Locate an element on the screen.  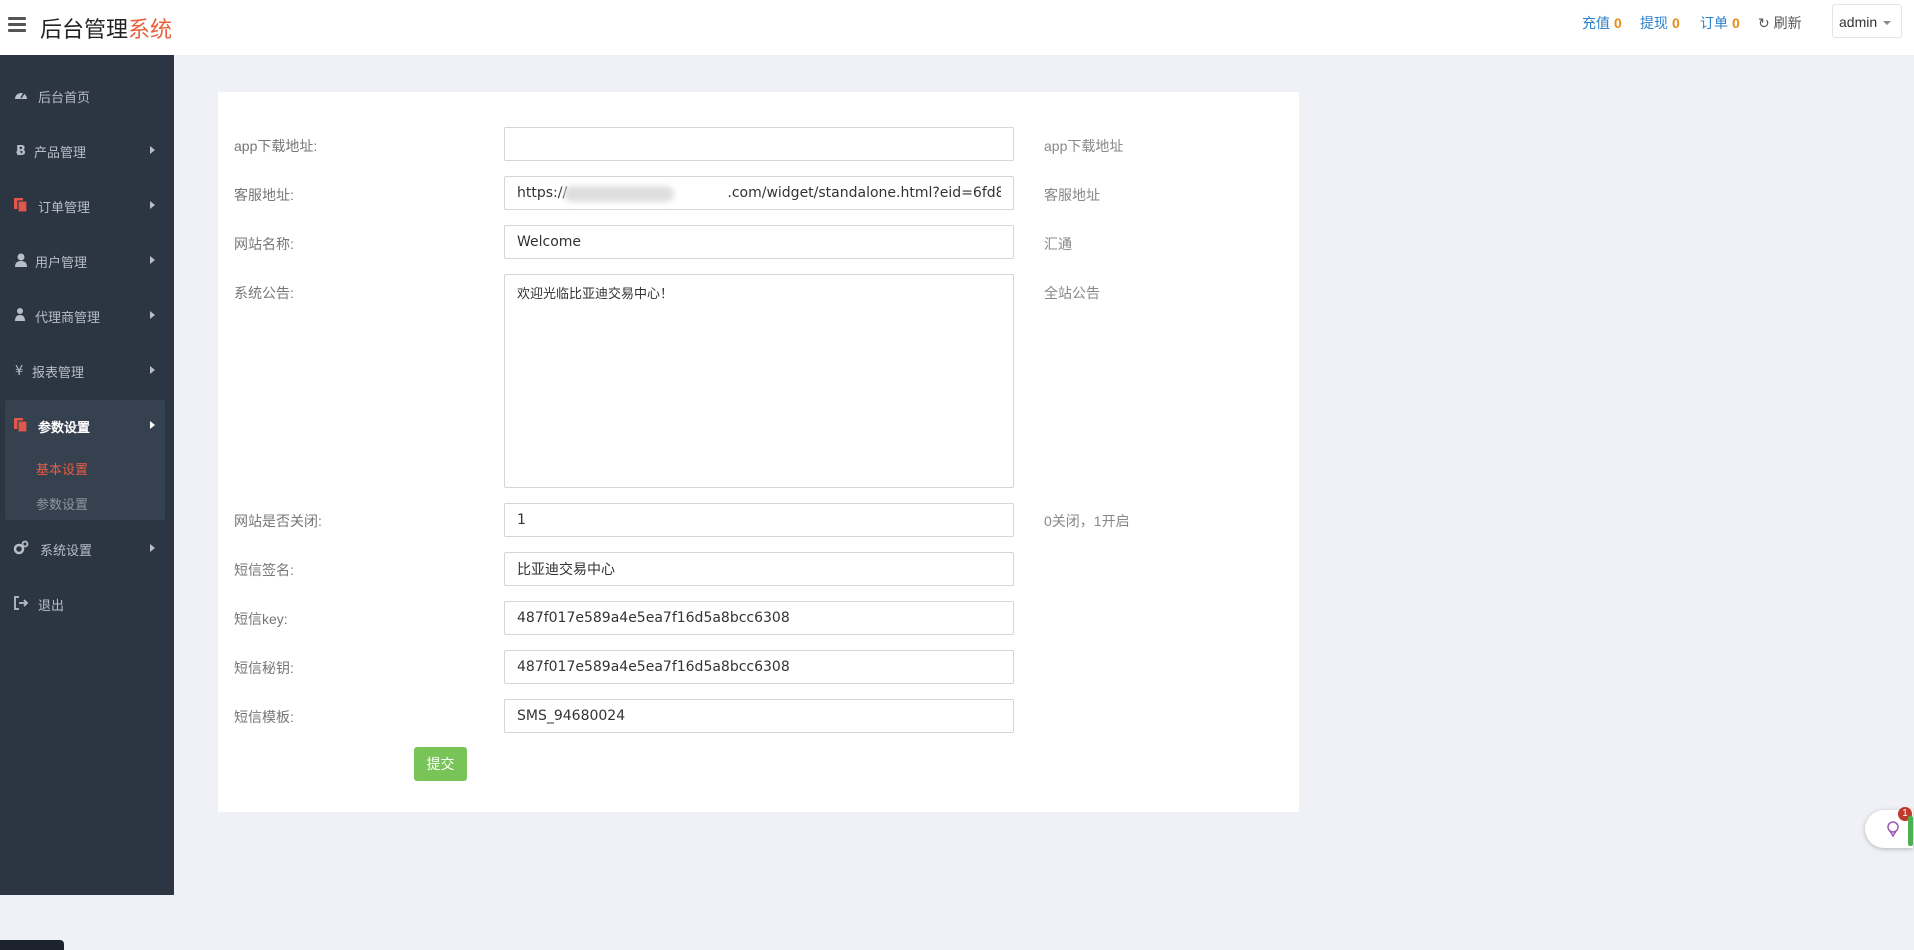
refresh-button: ↻ 刷新 is located at coordinates (1780, 23).